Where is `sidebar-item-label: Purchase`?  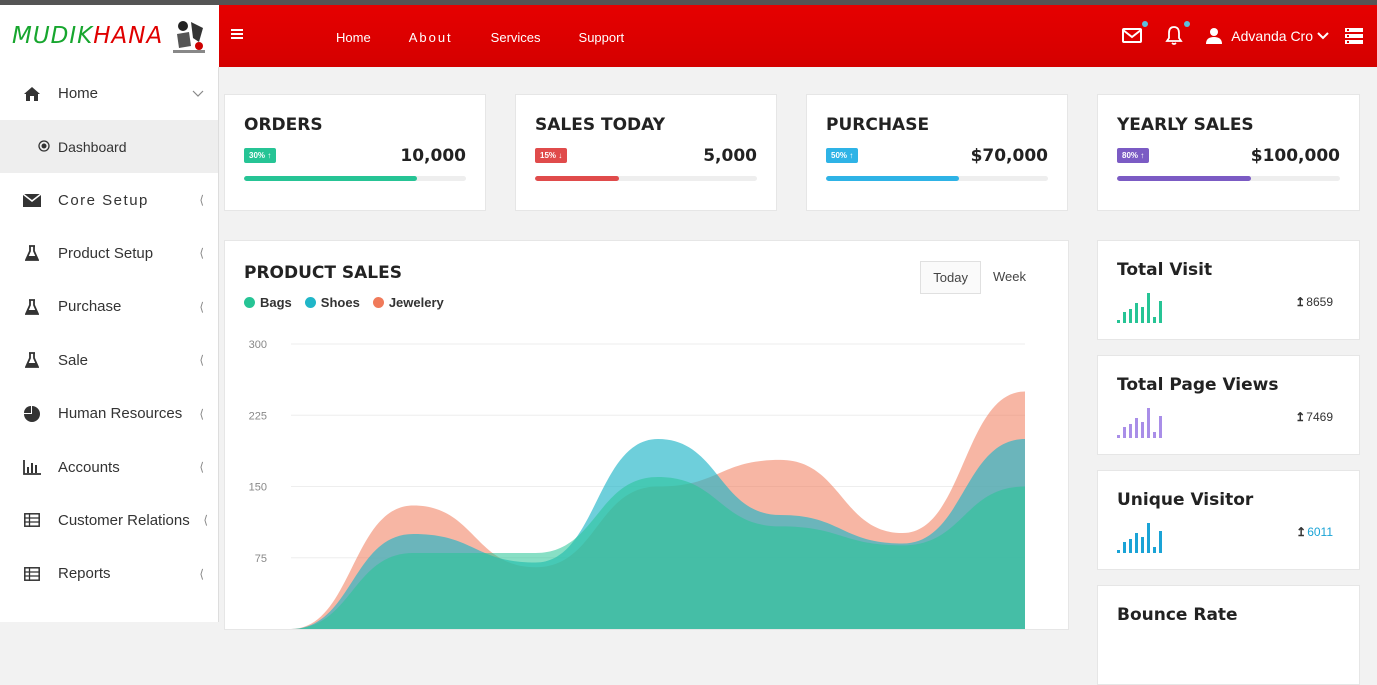 sidebar-item-label: Purchase is located at coordinates (90, 307).